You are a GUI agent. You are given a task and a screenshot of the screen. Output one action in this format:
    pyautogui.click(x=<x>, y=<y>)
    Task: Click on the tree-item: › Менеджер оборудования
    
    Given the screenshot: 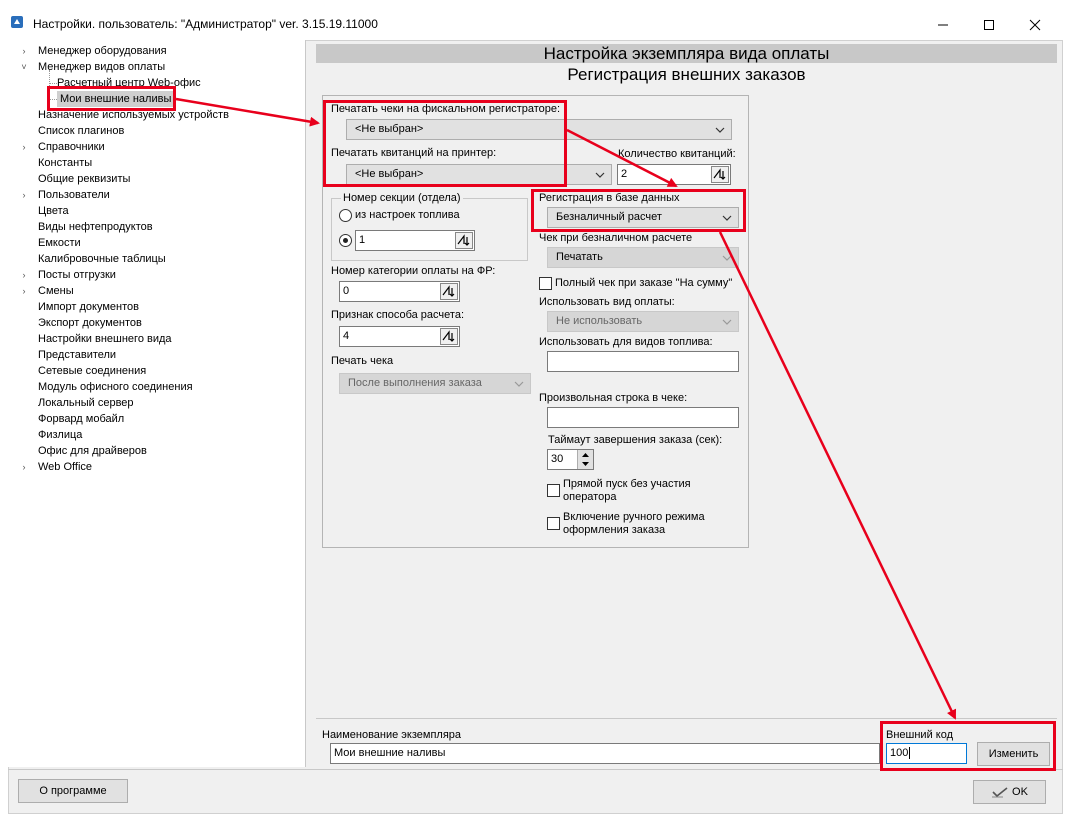 What is the action you would take?
    pyautogui.click(x=160, y=51)
    